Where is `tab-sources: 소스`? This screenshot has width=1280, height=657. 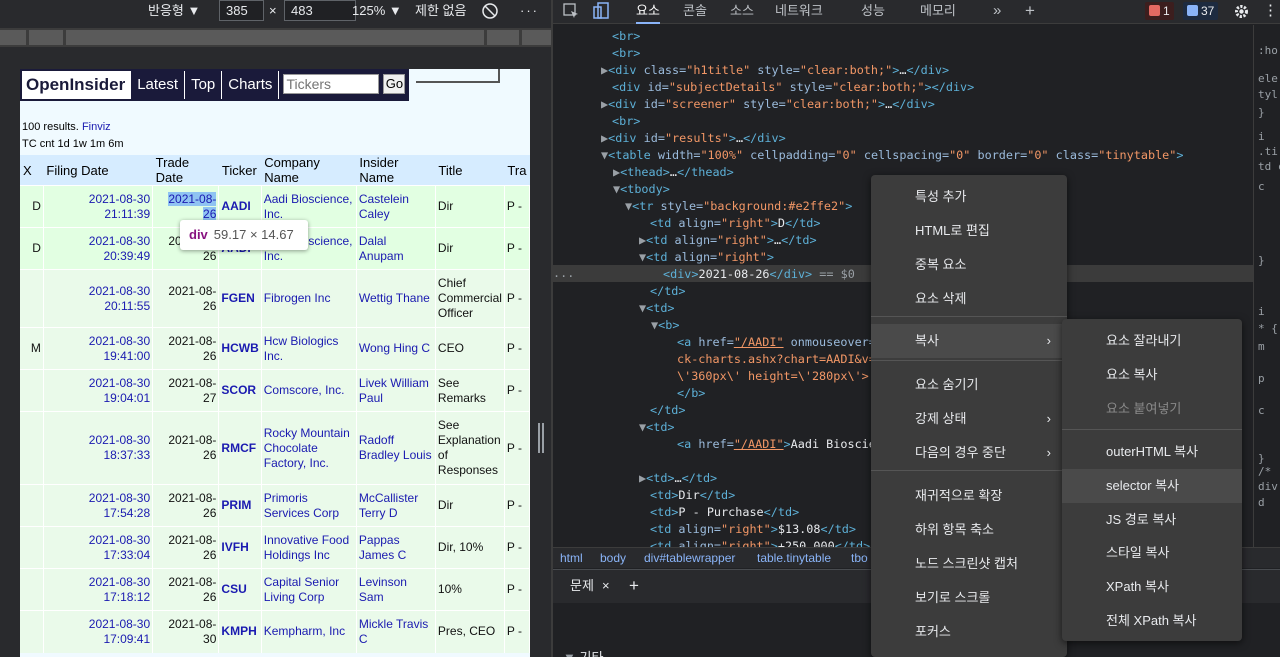 tab-sources: 소스 is located at coordinates (742, 11).